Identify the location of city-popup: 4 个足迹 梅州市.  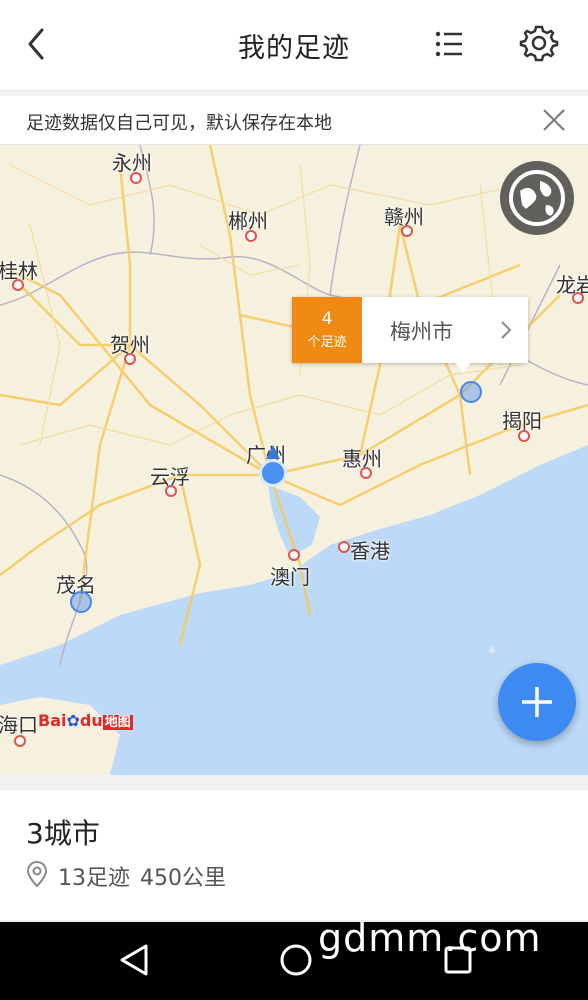
(410, 335).